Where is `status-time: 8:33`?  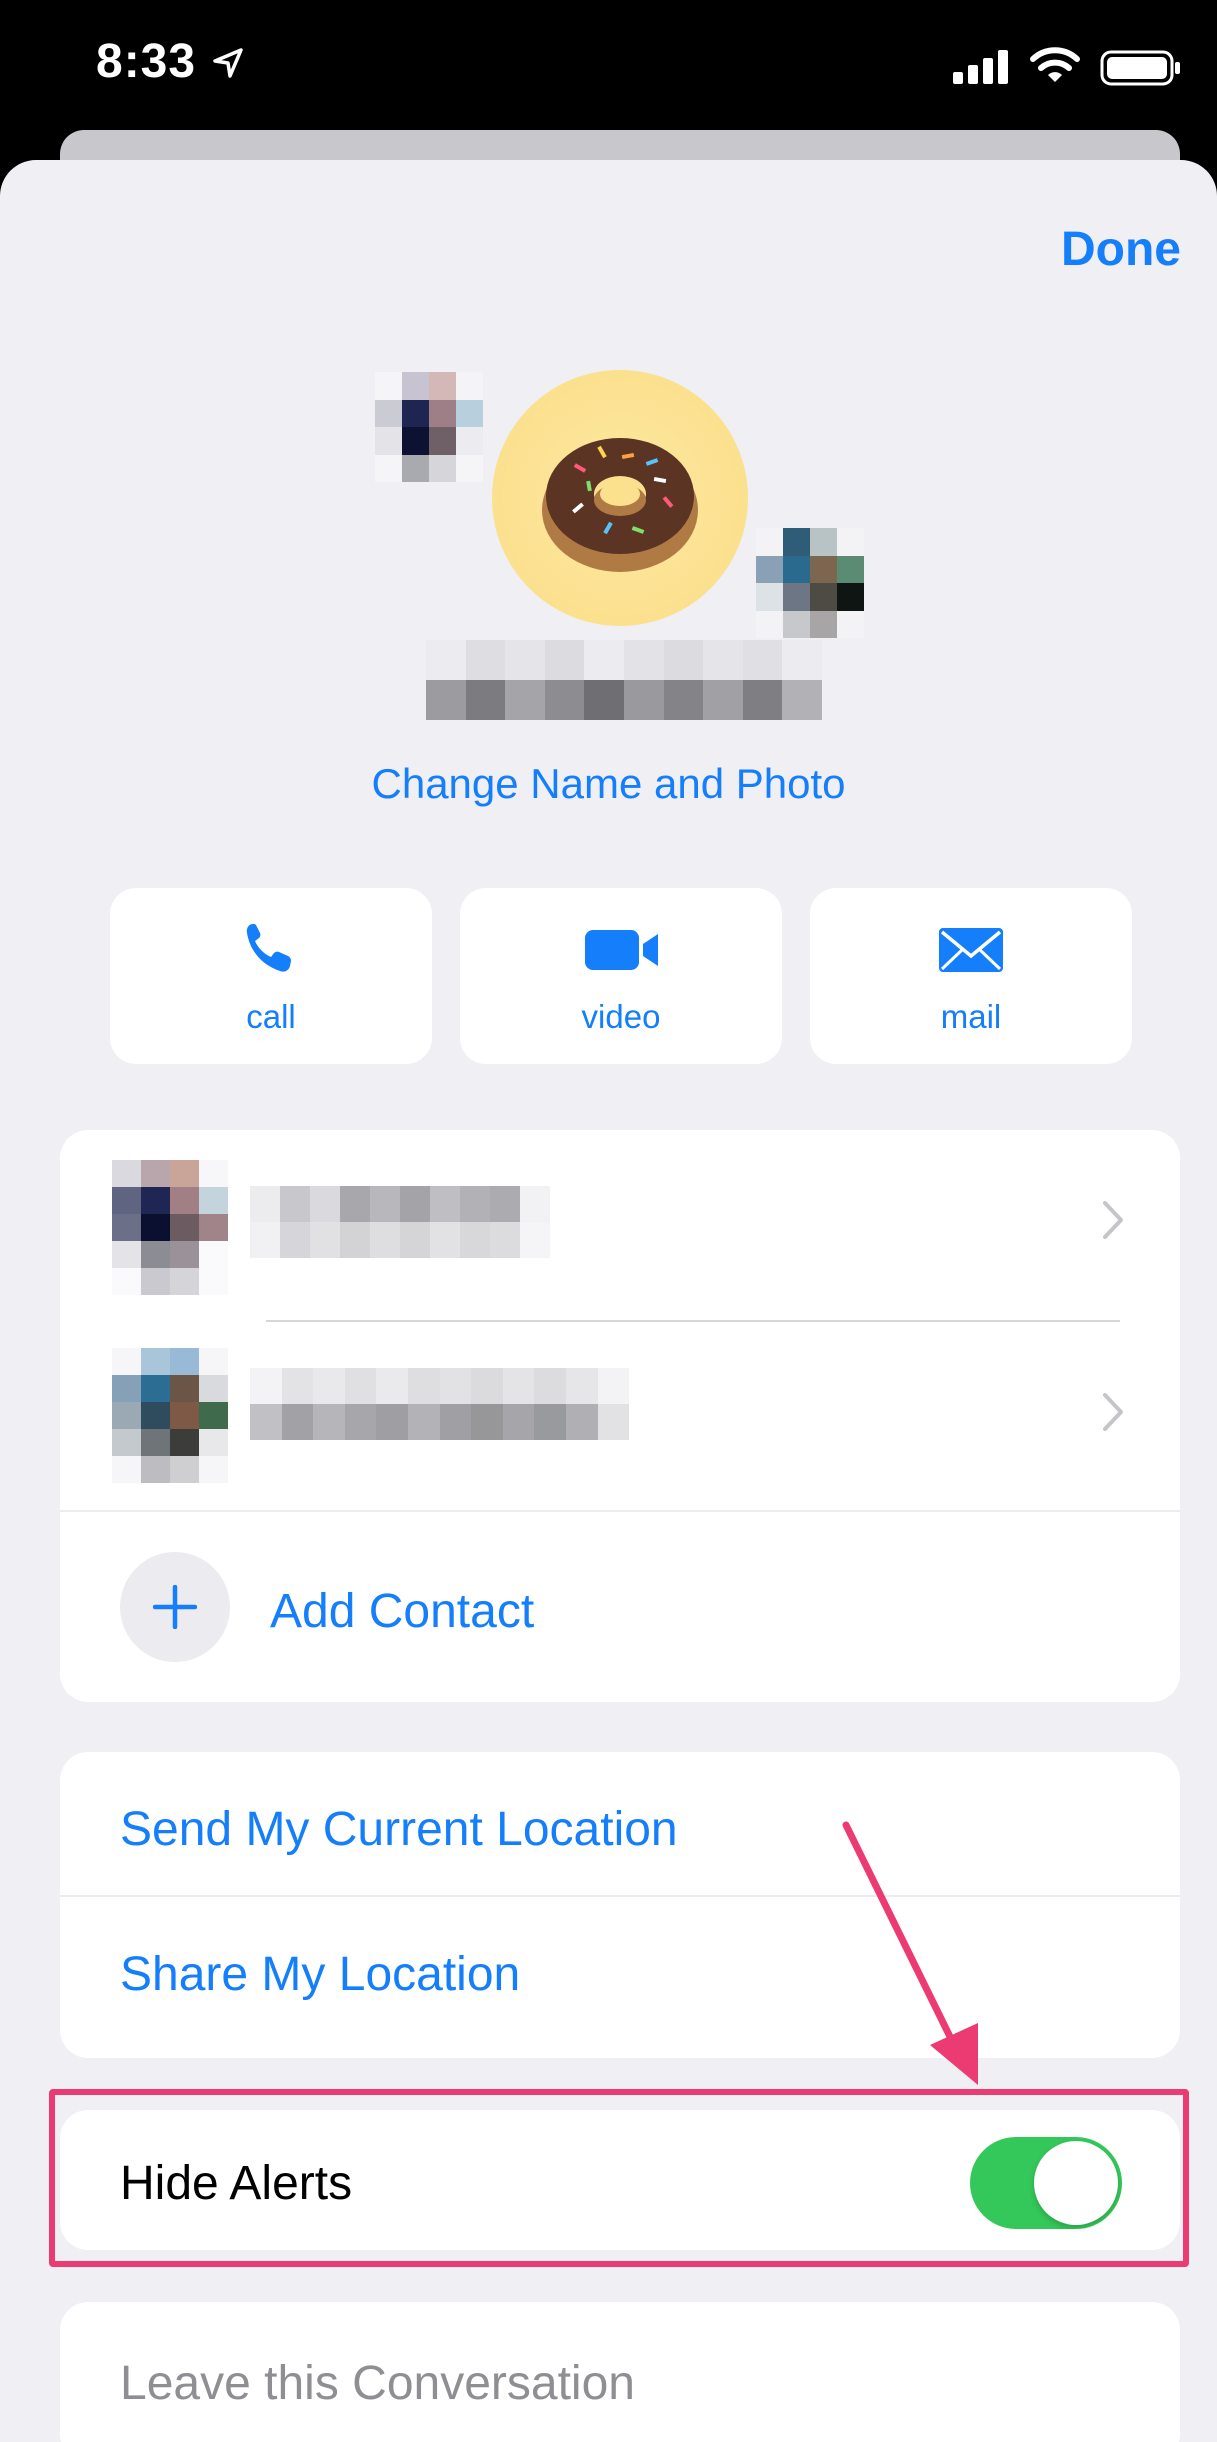 status-time: 8:33 is located at coordinates (146, 61).